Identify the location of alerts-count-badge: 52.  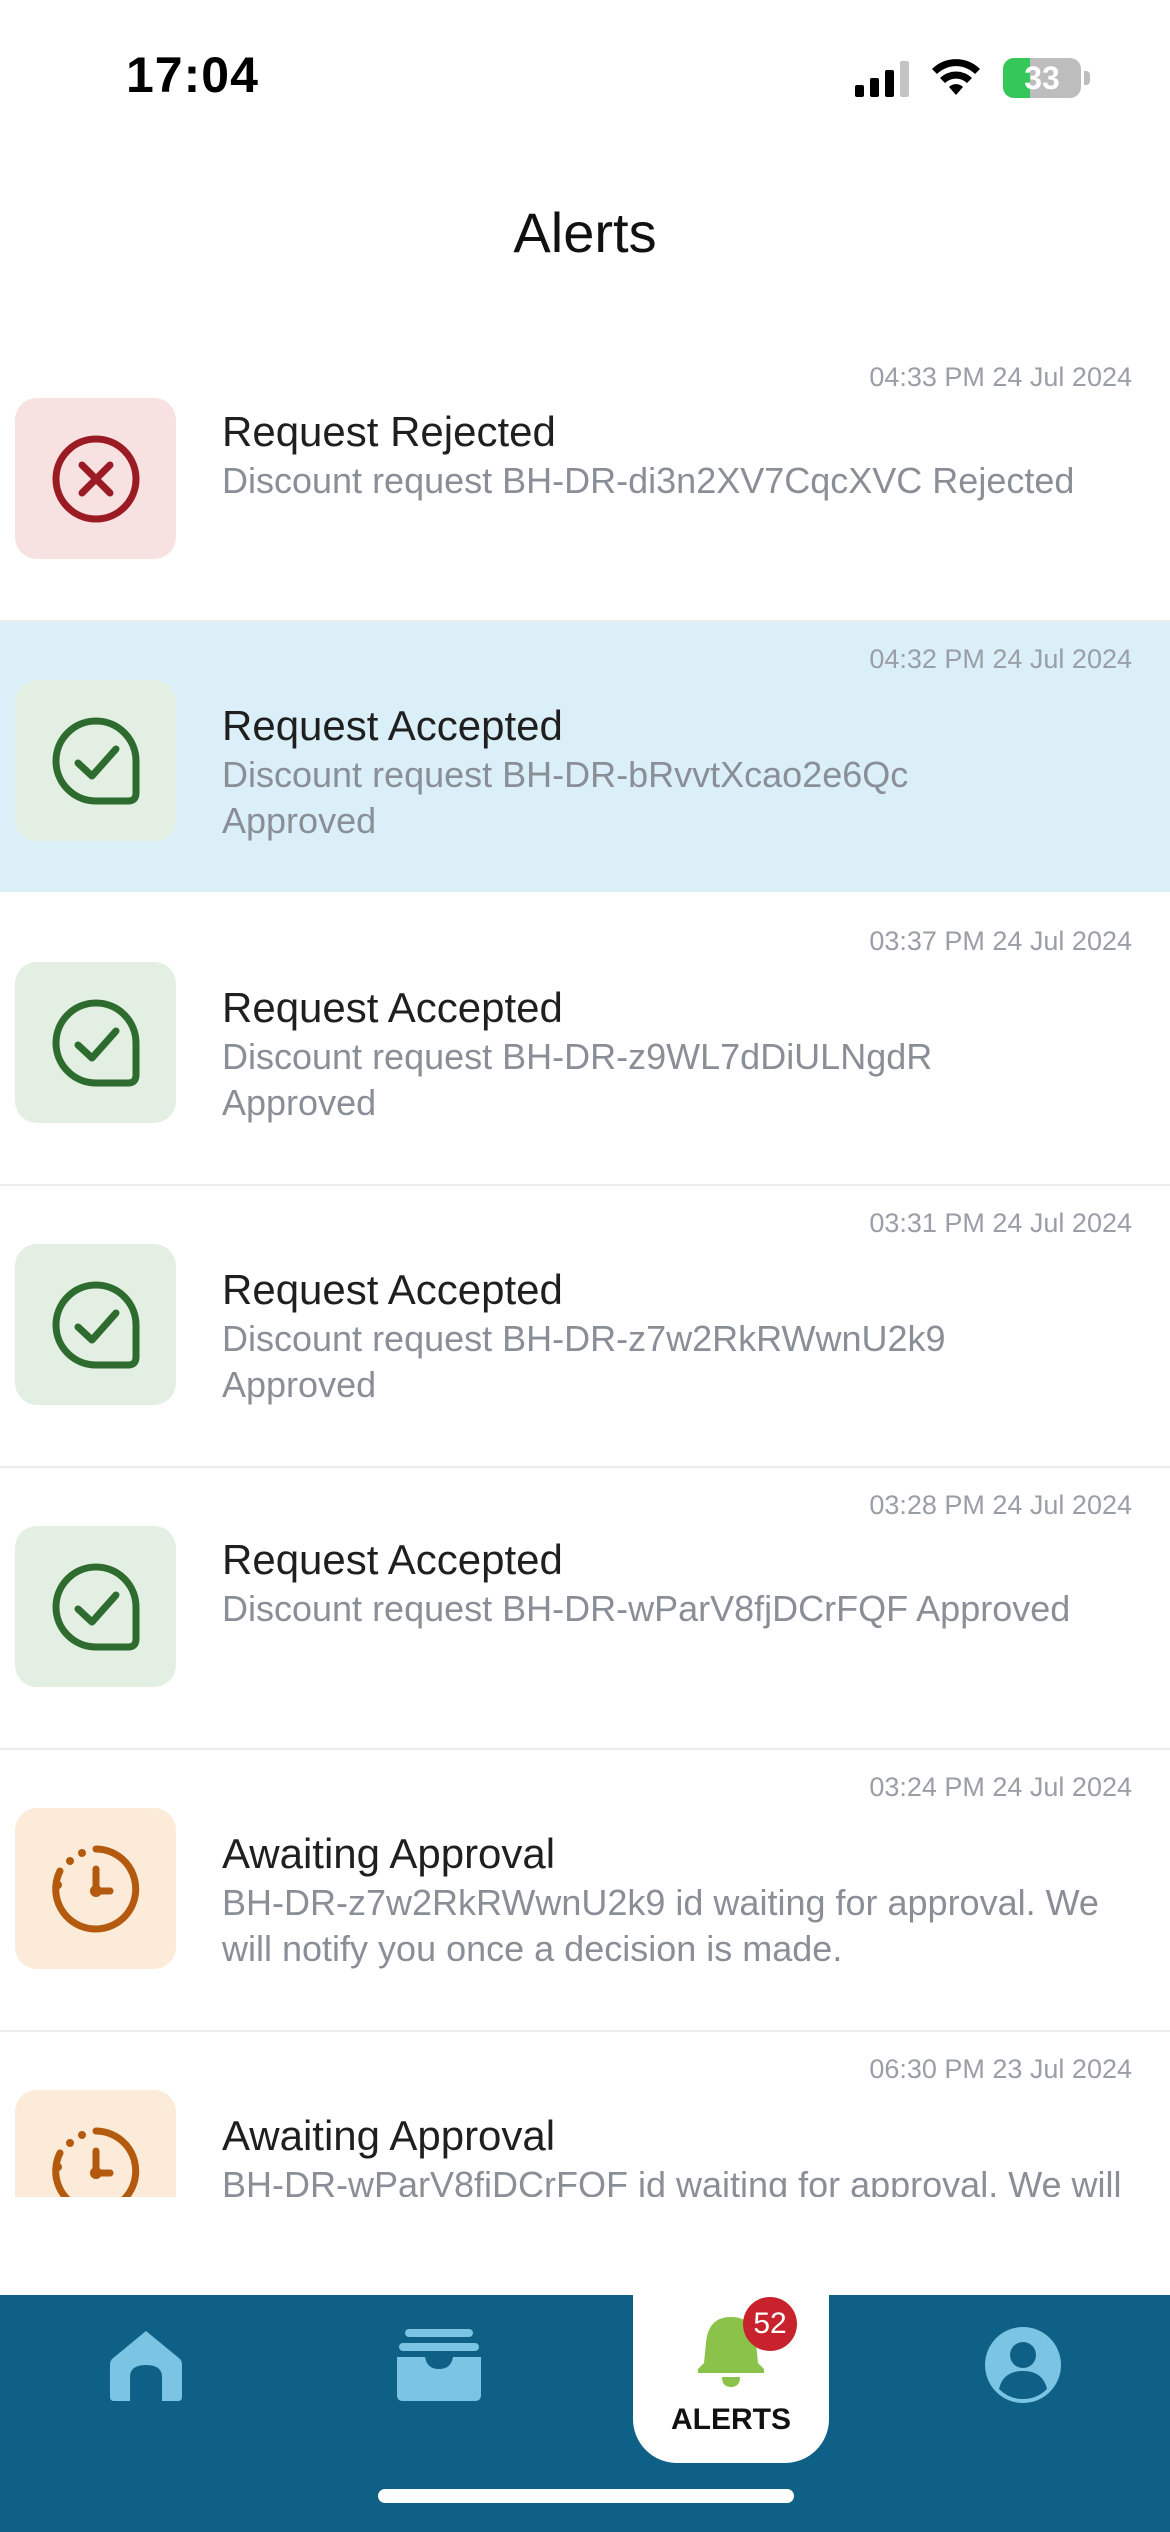
(770, 2324).